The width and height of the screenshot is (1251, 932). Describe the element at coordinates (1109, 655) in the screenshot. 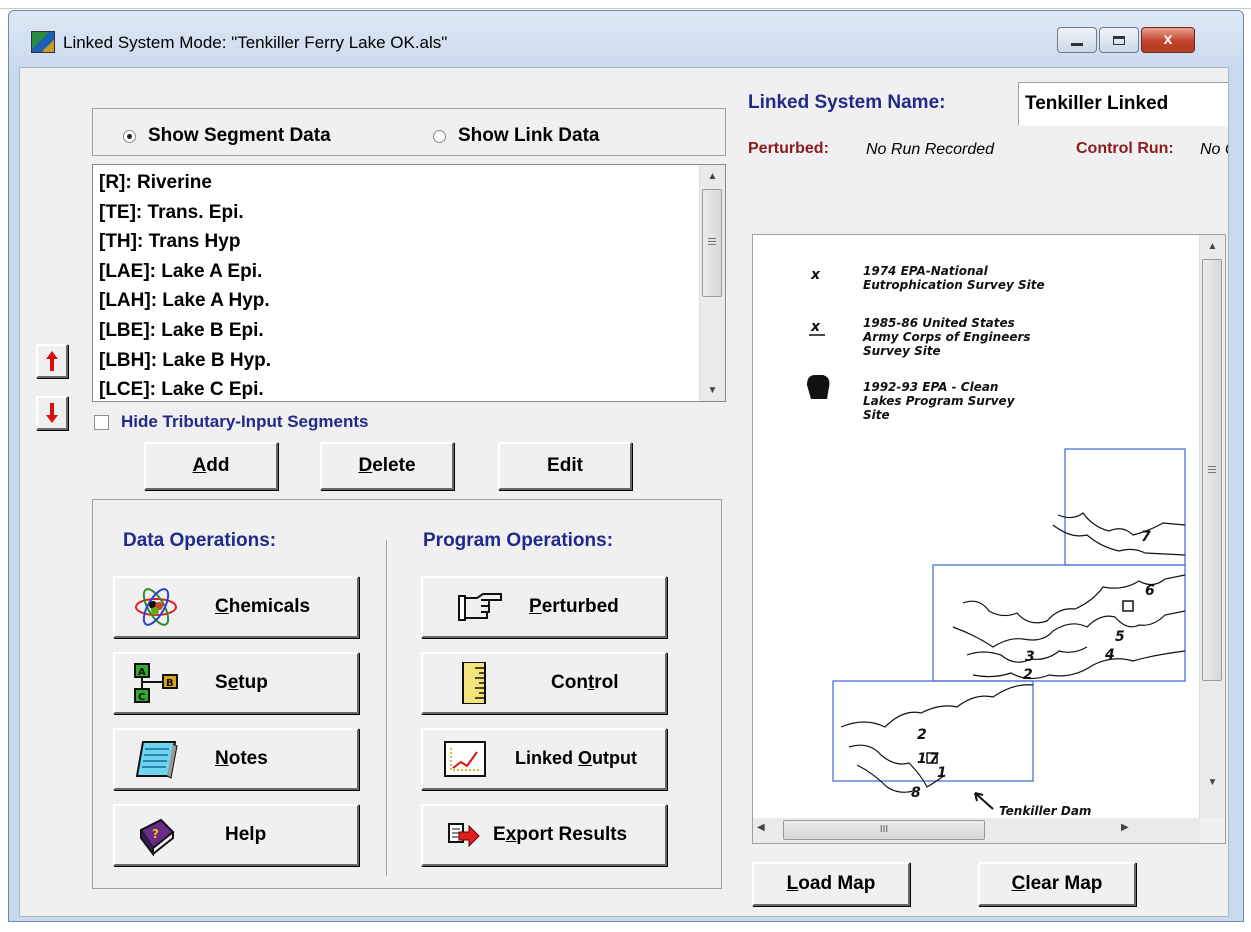

I see `svg-text: 4` at that location.